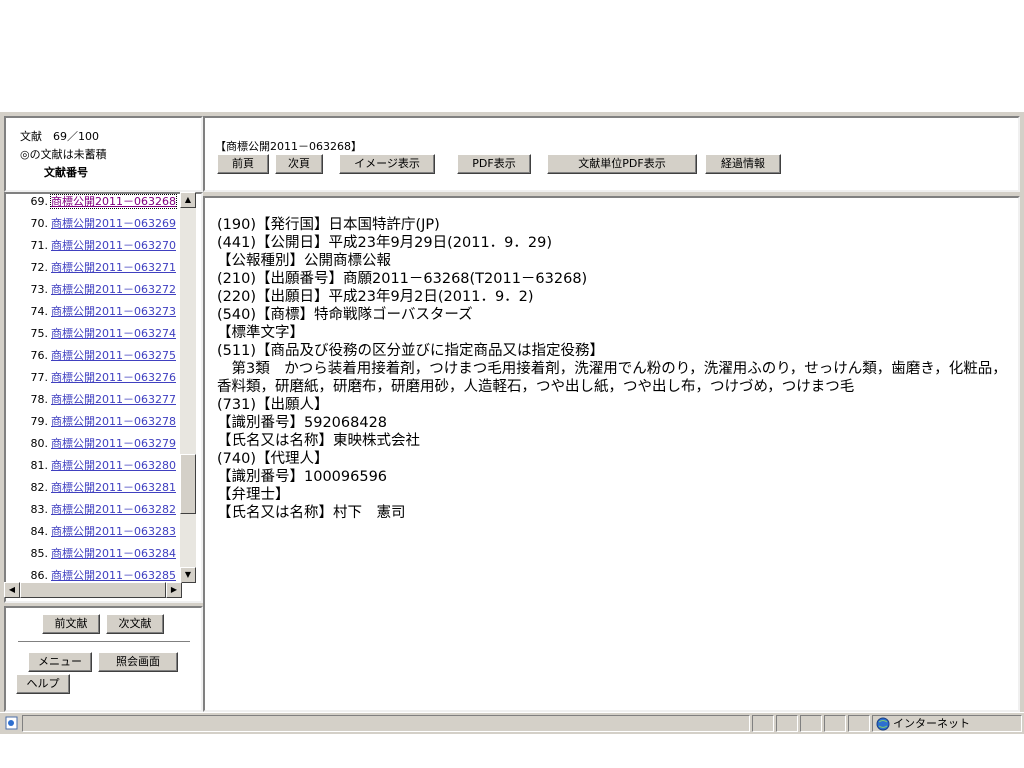 This screenshot has height=768, width=1024. I want to click on list-item: 76. 商標公開2011－063275, so click(90, 359).